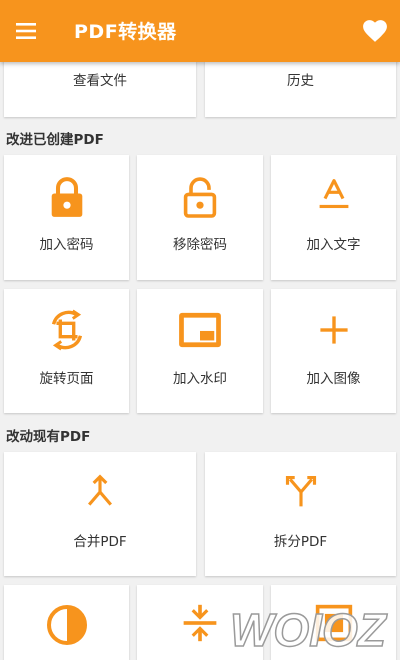  I want to click on hamburger-menu-icon, so click(27, 31).